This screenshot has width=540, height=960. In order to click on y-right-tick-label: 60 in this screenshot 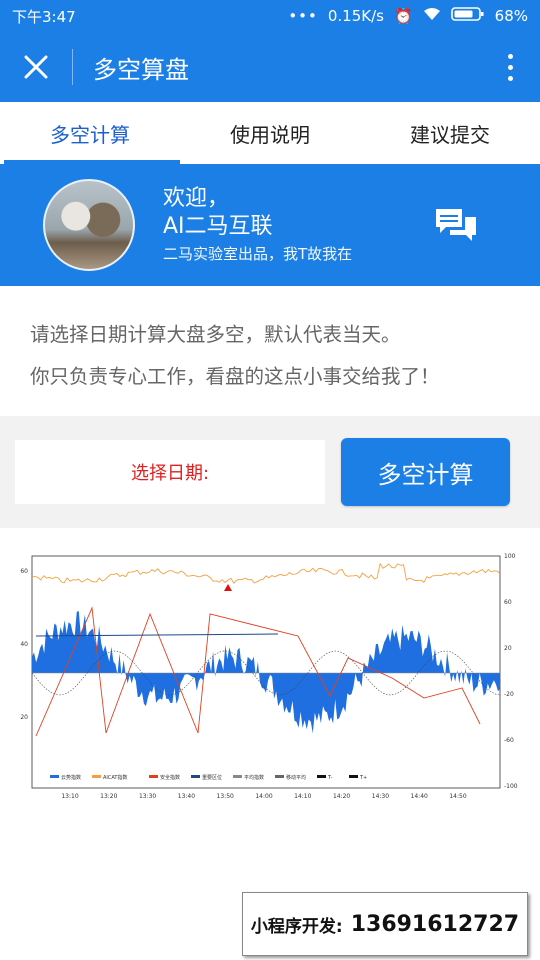, I will do `click(508, 602)`.